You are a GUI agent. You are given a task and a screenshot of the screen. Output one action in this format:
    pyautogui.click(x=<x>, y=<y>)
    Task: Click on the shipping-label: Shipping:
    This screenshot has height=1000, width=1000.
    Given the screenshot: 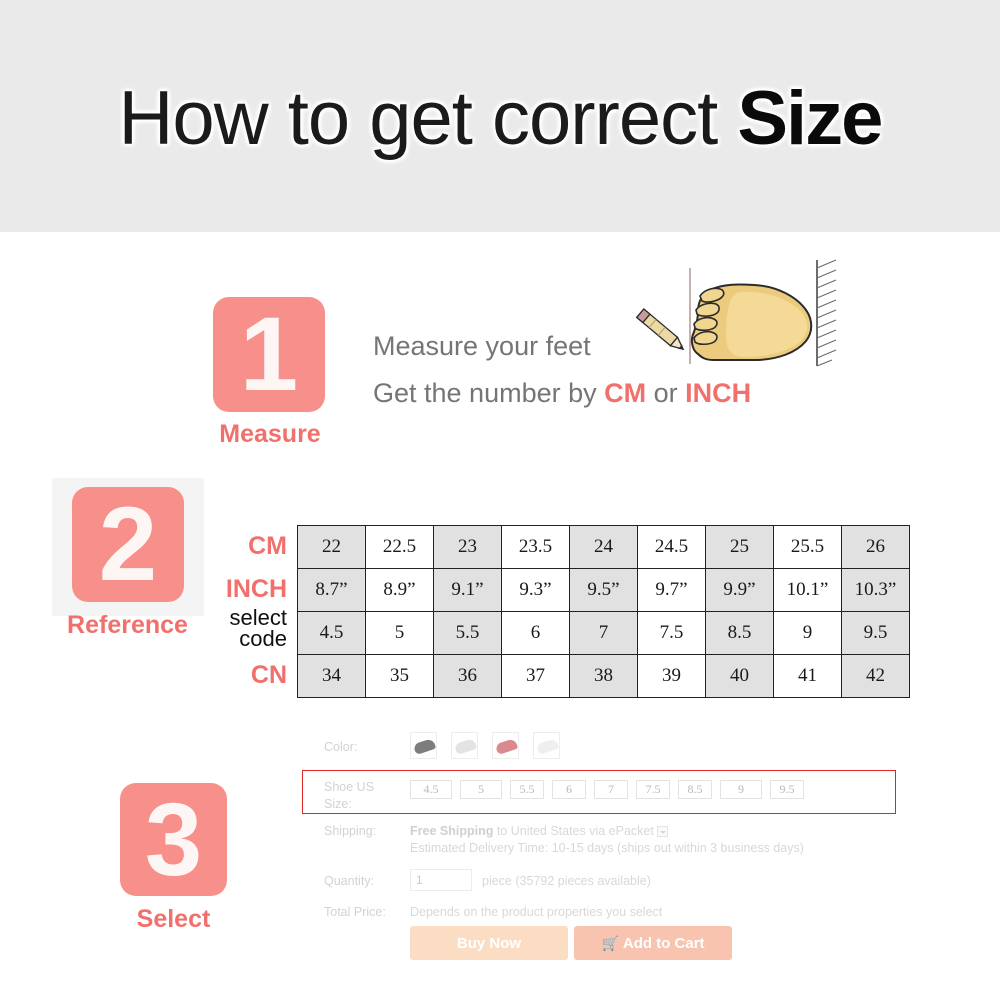 What is the action you would take?
    pyautogui.click(x=350, y=831)
    